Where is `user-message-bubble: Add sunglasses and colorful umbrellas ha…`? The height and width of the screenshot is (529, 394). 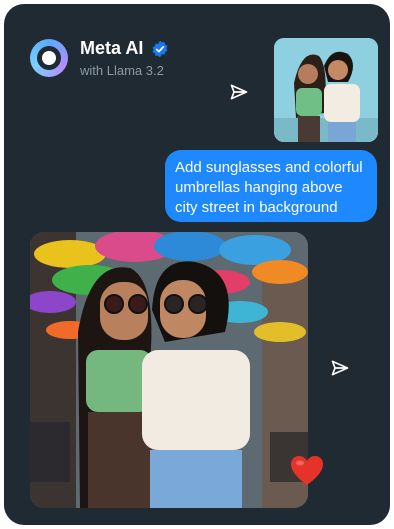
user-message-bubble: Add sunglasses and colorful umbrellas ha… is located at coordinates (271, 186).